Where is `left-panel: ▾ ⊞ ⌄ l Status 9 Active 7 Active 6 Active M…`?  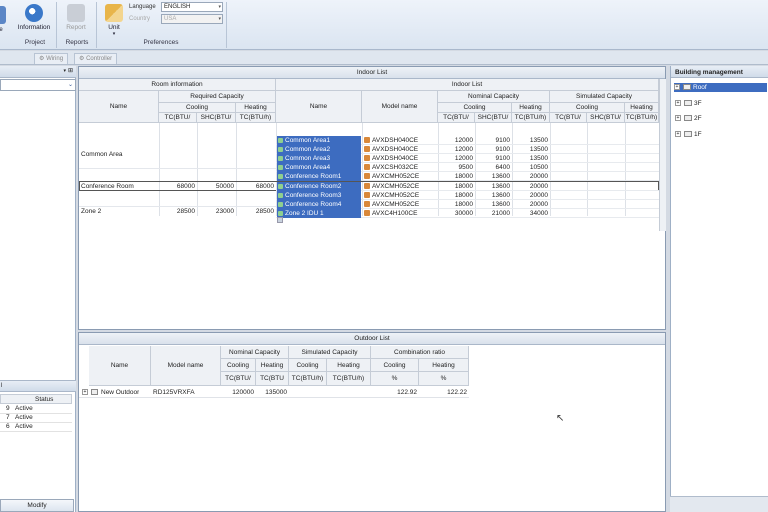 left-panel: ▾ ⊞ ⌄ l Status 9 Active 7 Active 6 Active M… is located at coordinates (38, 289).